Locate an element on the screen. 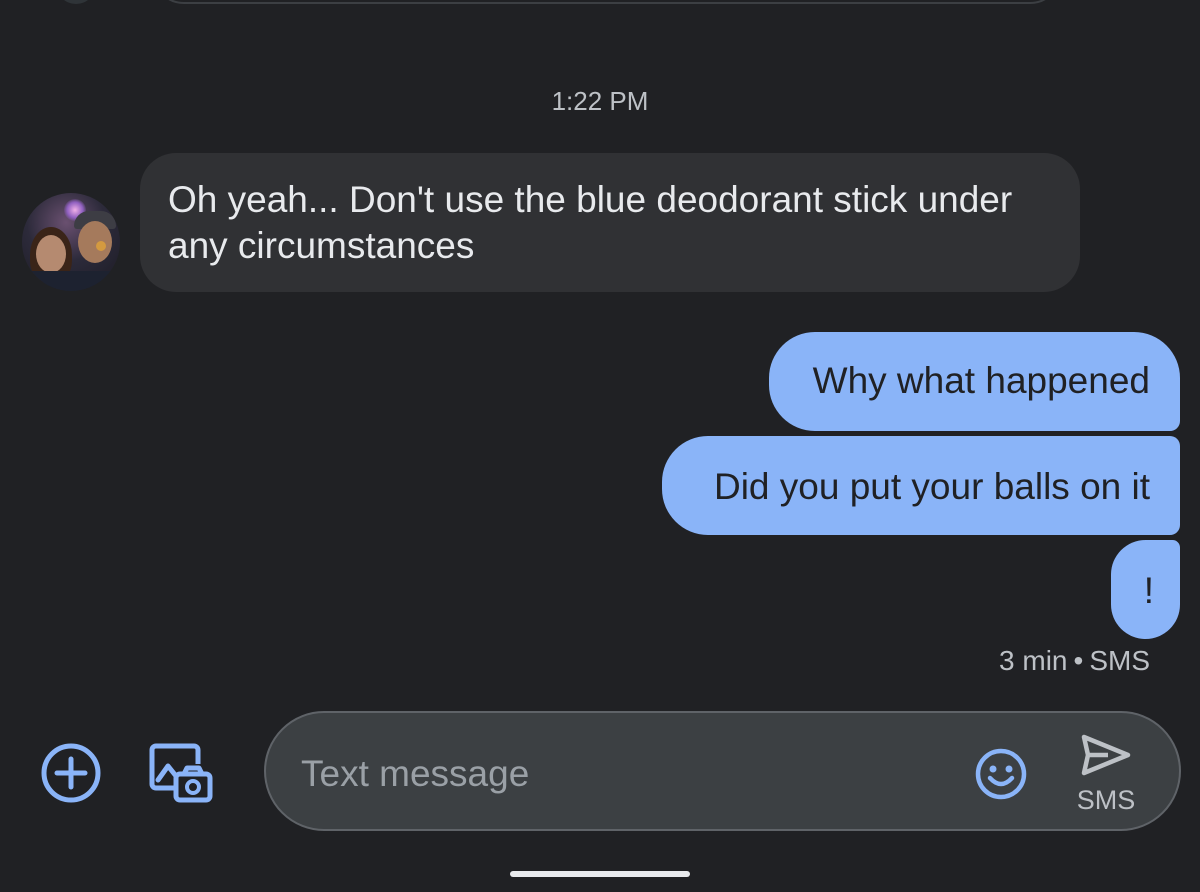 The image size is (1200, 892). add-attachment-button is located at coordinates (71, 773).